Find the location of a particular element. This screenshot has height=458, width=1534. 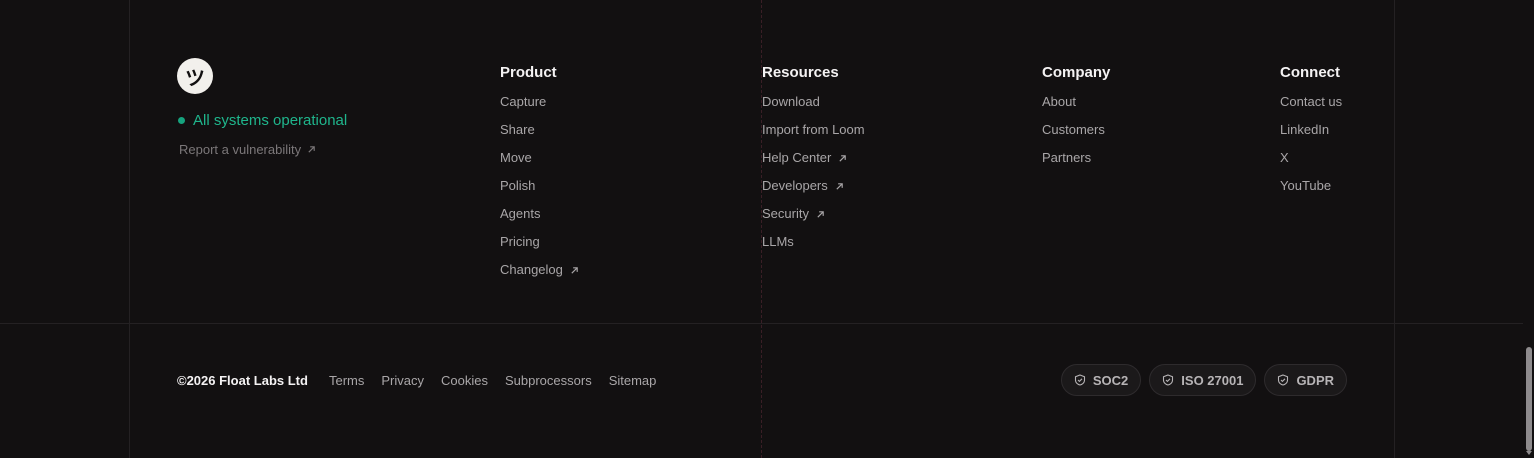

footer-link-pricing: Pricing is located at coordinates (520, 242).